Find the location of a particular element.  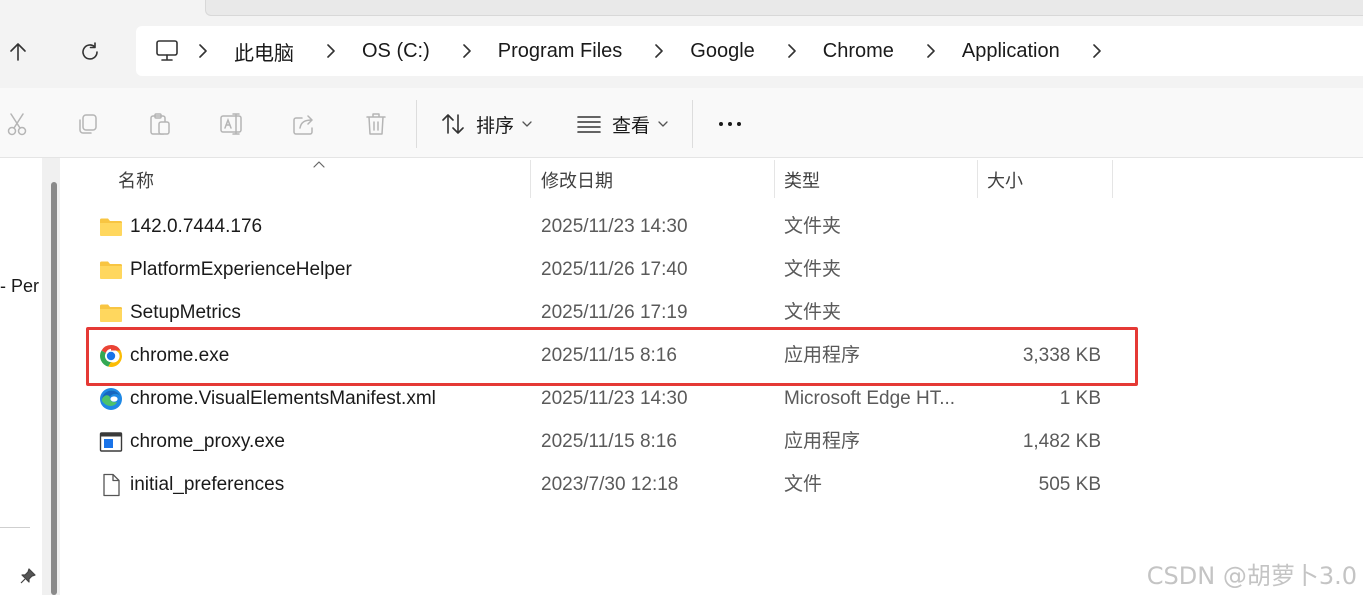

column-header-size: 大小 is located at coordinates (1044, 180).